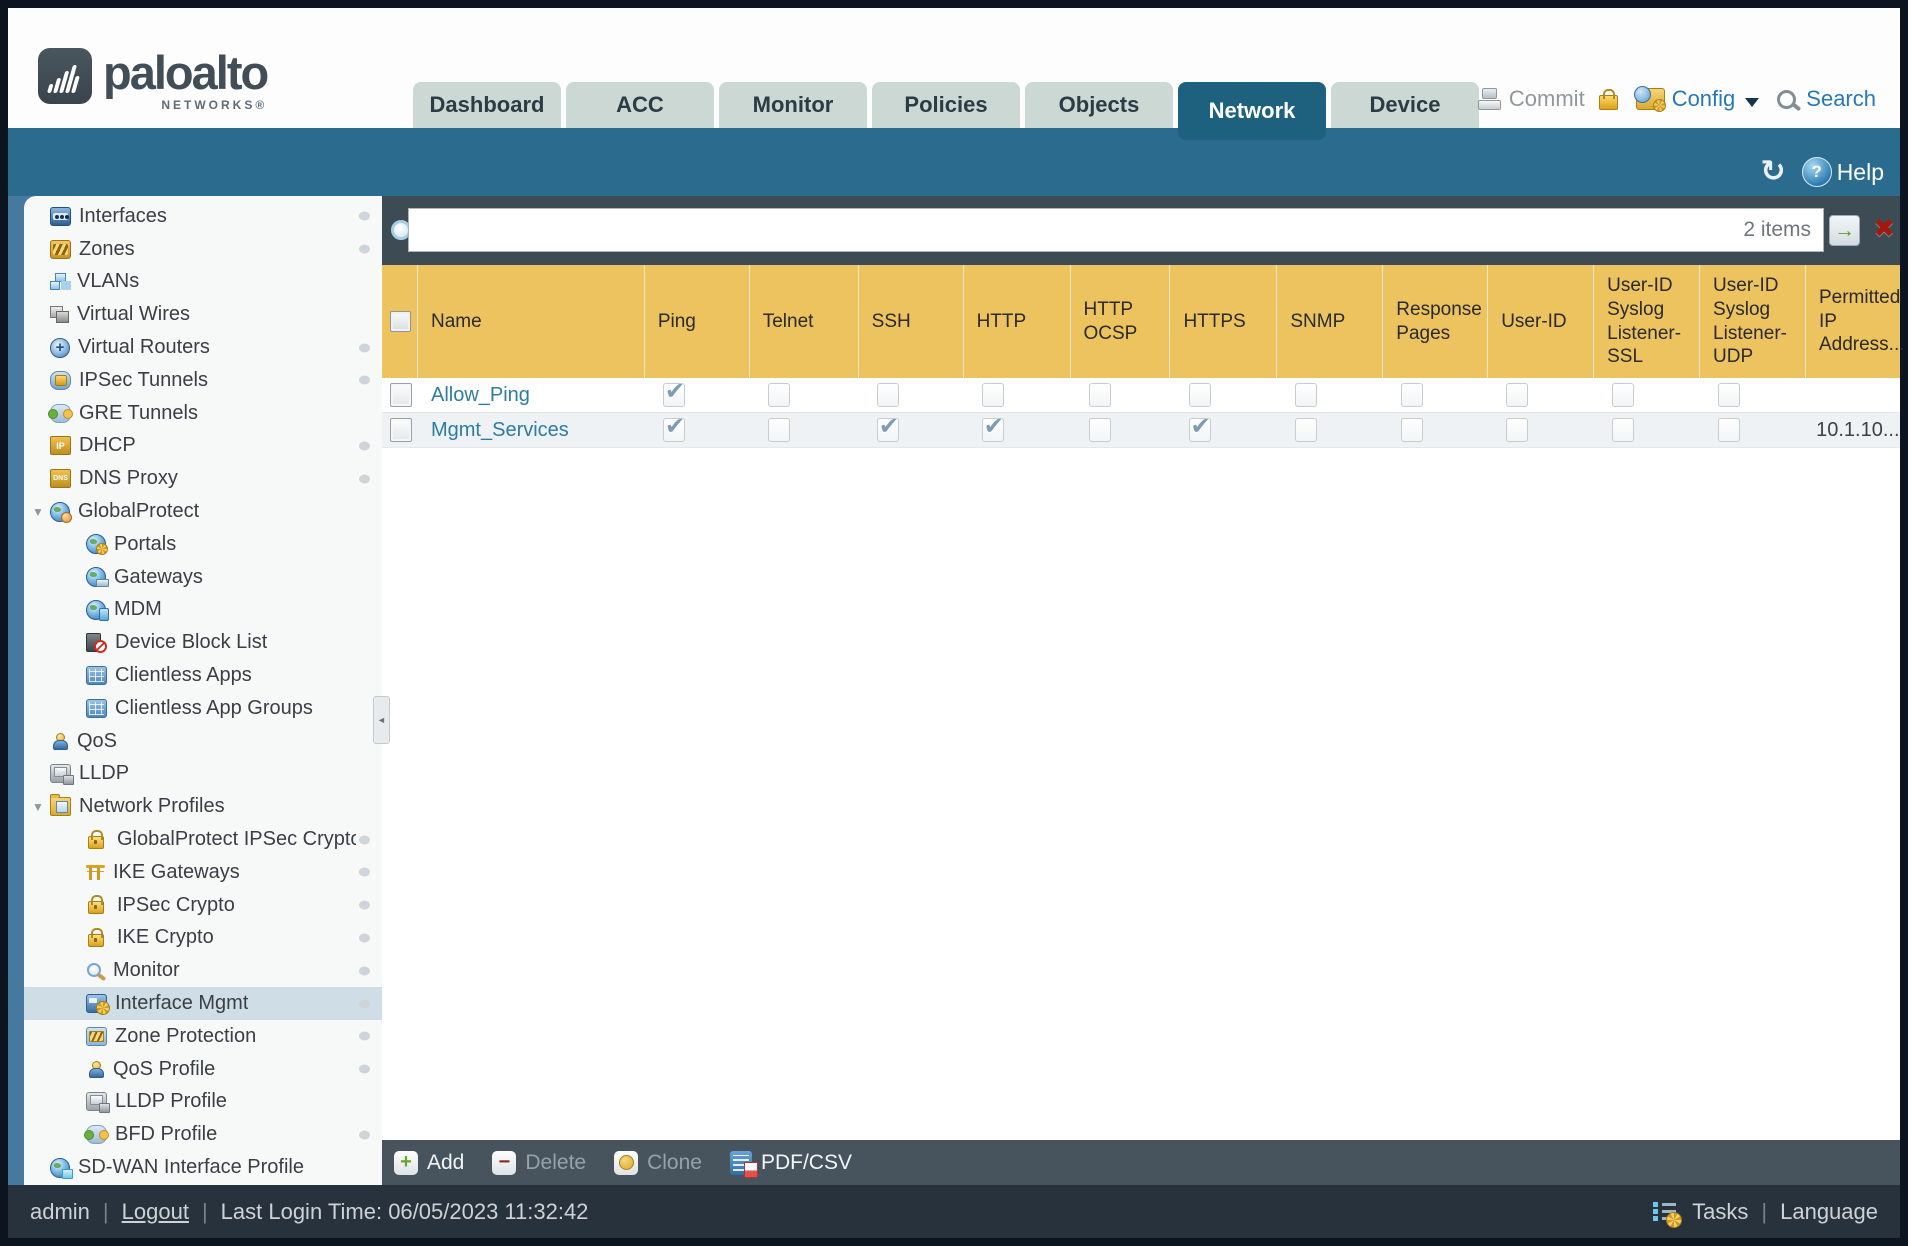 This screenshot has width=1908, height=1246. What do you see at coordinates (203, 708) in the screenshot?
I see `sidebar-item-clientless-app-groups: Clientless App Groups` at bounding box center [203, 708].